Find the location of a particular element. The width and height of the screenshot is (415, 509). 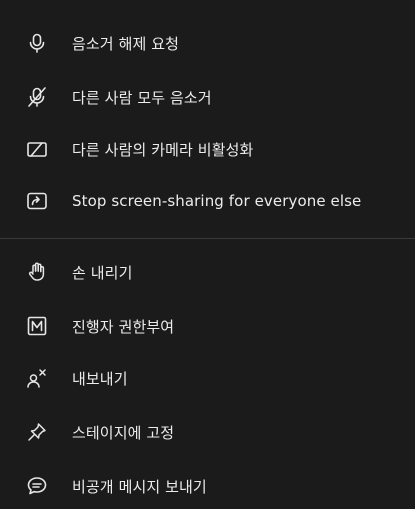

menu-item-mute-all-others: 다른 사람 모두 음소거 is located at coordinates (207, 97).